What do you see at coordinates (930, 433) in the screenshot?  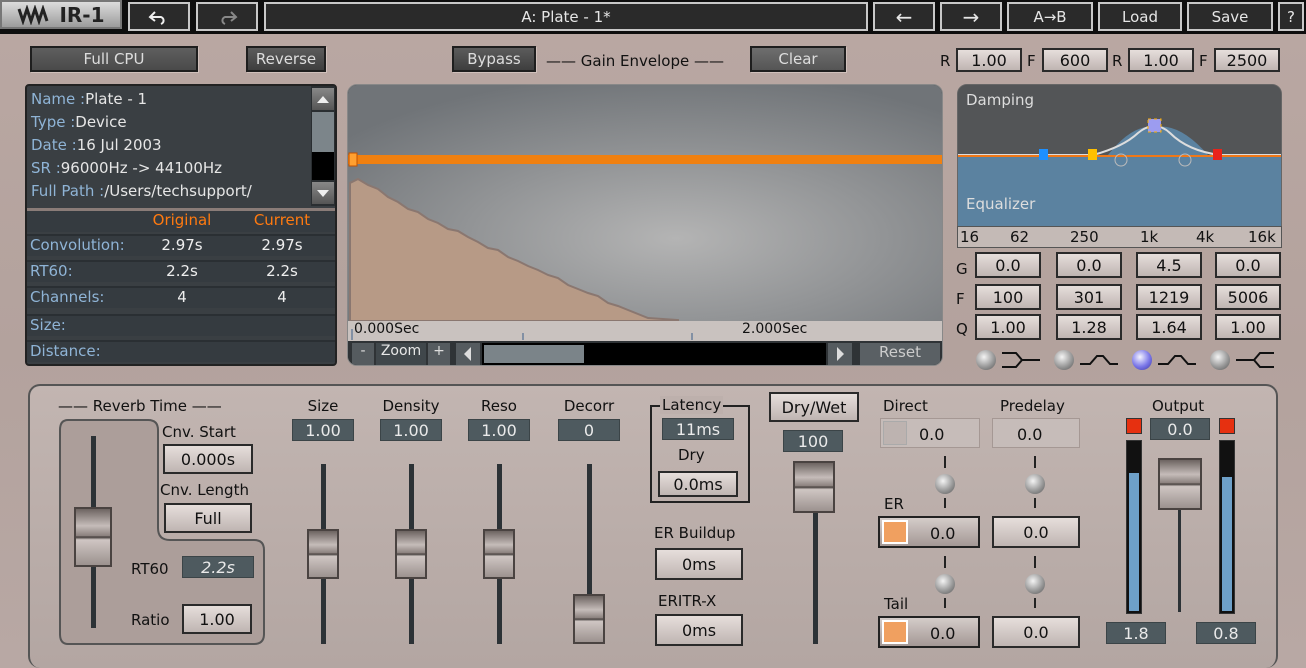 I see `direct-gain-field: 0.0` at bounding box center [930, 433].